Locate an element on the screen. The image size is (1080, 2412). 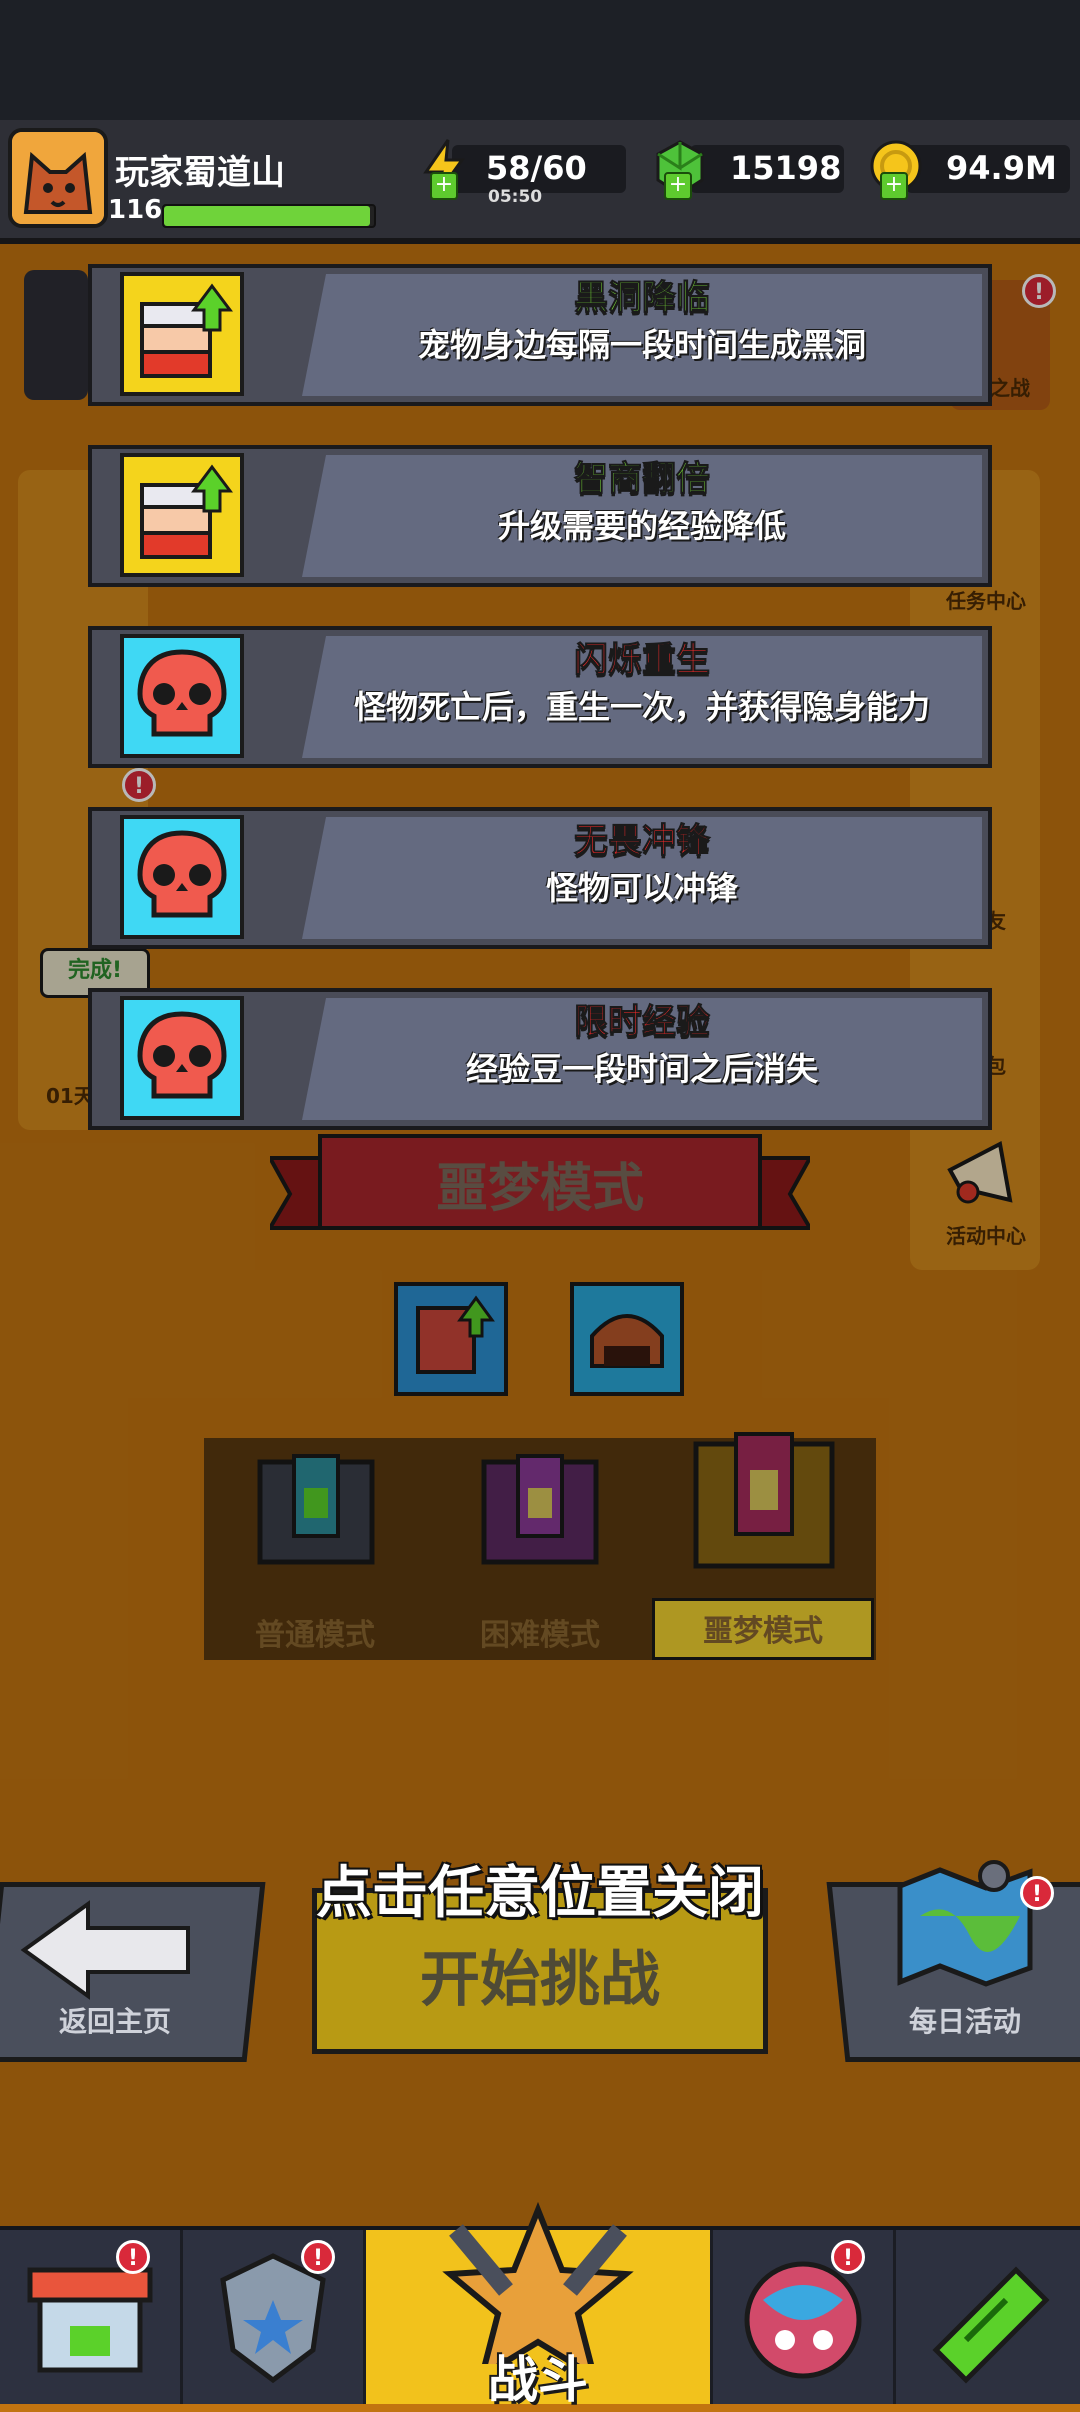
gold-counter: 94.9M is located at coordinates (988, 169).